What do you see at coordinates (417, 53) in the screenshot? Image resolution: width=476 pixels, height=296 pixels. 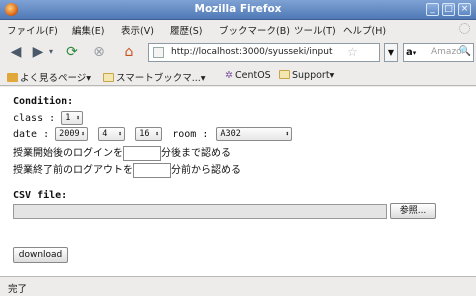 I see `amazon-engine-icon: a▾` at bounding box center [417, 53].